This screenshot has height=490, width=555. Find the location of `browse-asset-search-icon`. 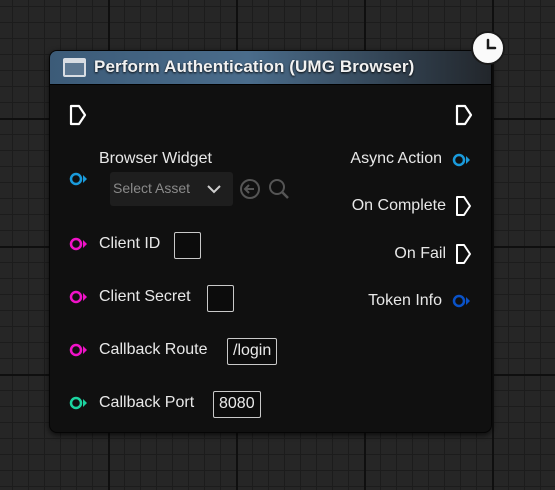

browse-asset-search-icon is located at coordinates (279, 189).